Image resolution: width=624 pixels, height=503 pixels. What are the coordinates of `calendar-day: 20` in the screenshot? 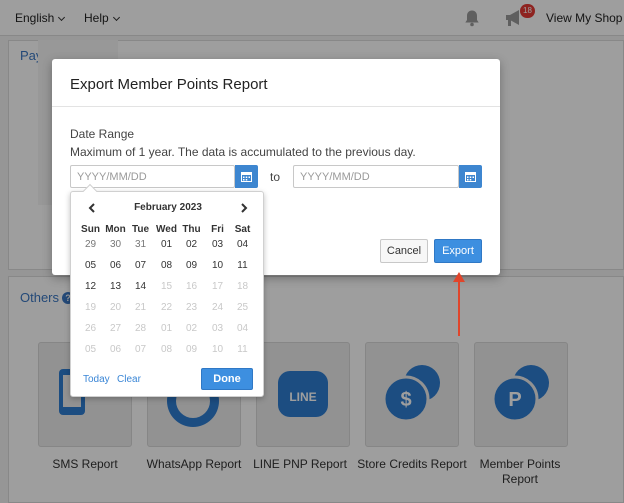 It's located at (115, 307).